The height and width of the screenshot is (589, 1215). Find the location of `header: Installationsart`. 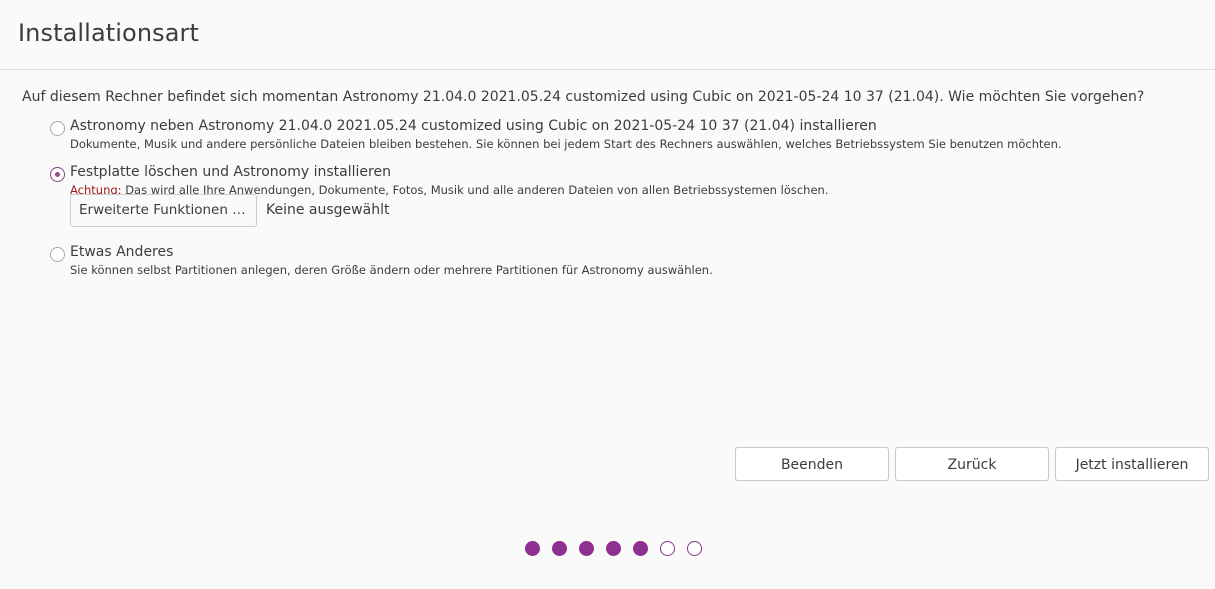

header: Installationsart is located at coordinates (607, 35).